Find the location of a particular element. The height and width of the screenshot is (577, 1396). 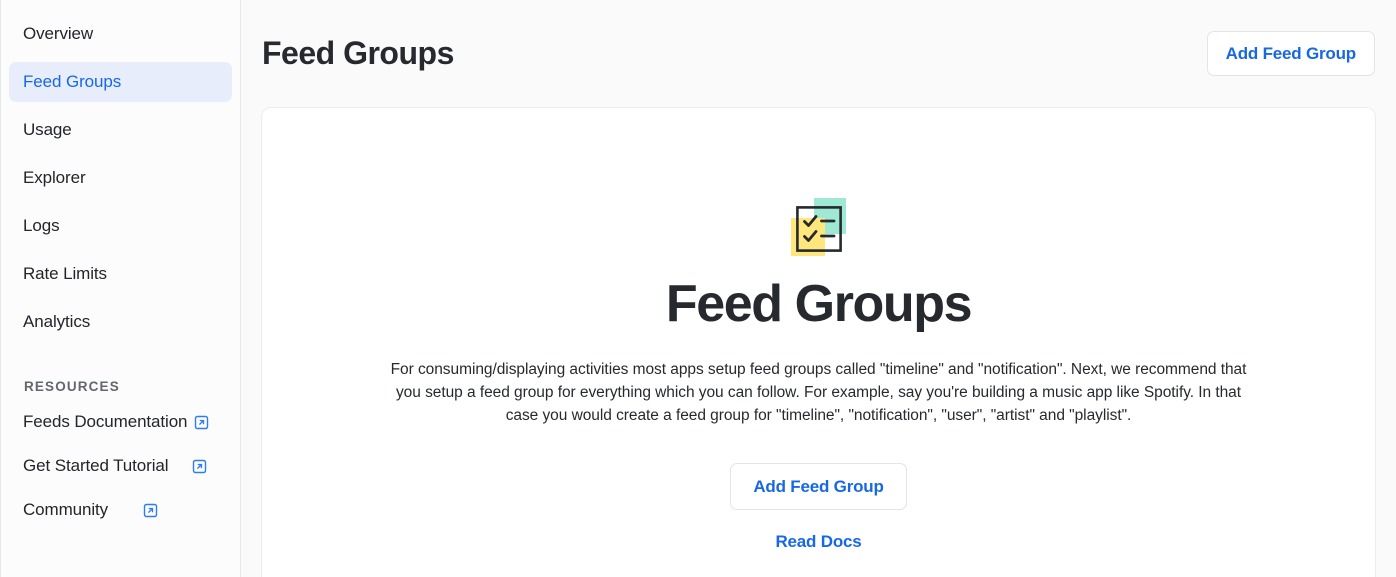

sidebar-item-logs: Logs is located at coordinates (120, 226).